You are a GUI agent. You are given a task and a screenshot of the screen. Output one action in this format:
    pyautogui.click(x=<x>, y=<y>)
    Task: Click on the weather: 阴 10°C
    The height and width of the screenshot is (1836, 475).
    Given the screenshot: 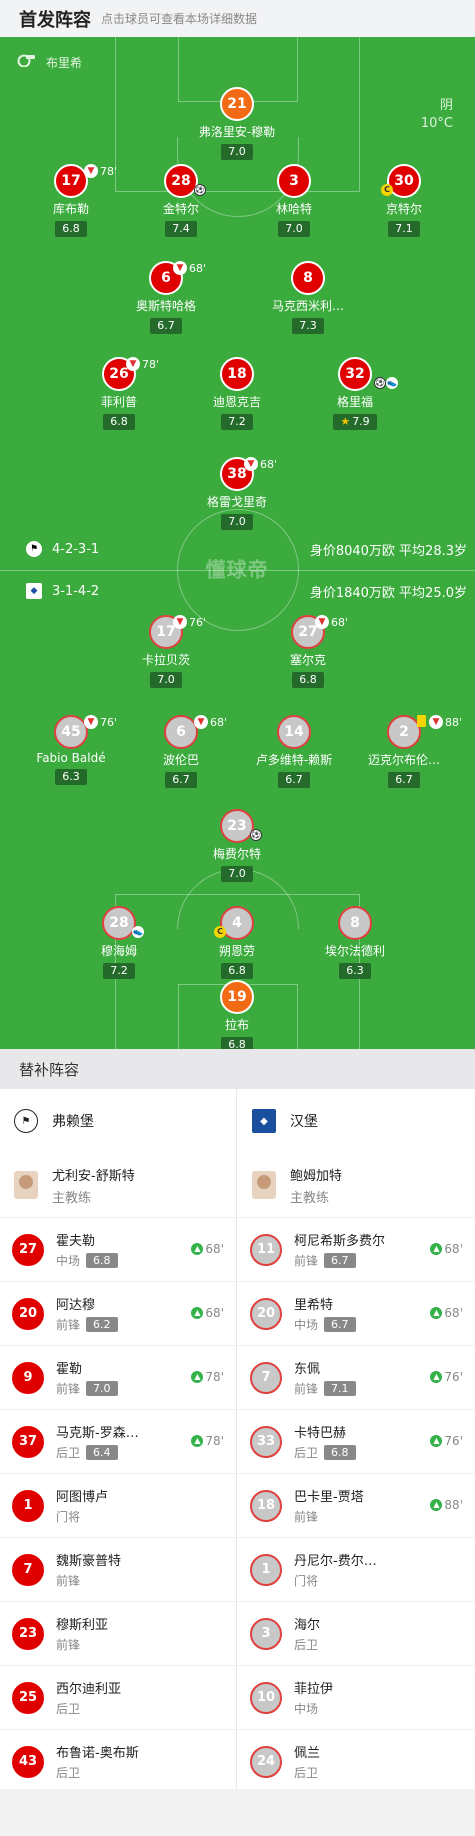 What is the action you would take?
    pyautogui.click(x=437, y=115)
    